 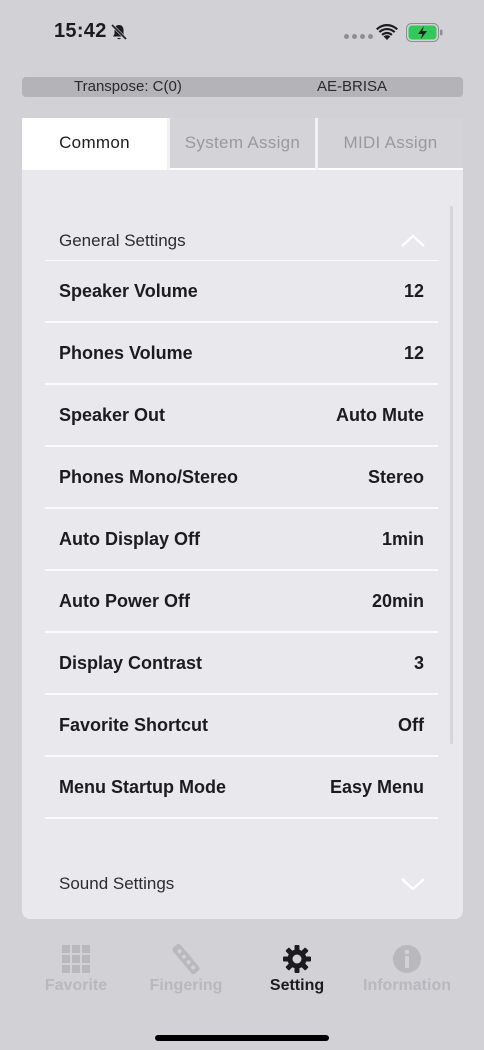 I want to click on nav-favorite: Favorite, so click(x=76, y=968).